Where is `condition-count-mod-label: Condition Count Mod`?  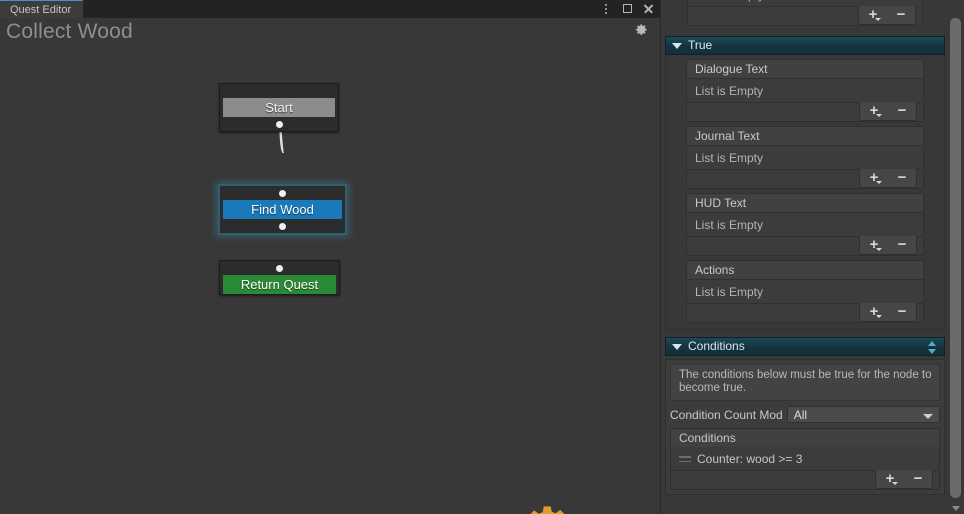
condition-count-mod-label: Condition Count Mod is located at coordinates (726, 414).